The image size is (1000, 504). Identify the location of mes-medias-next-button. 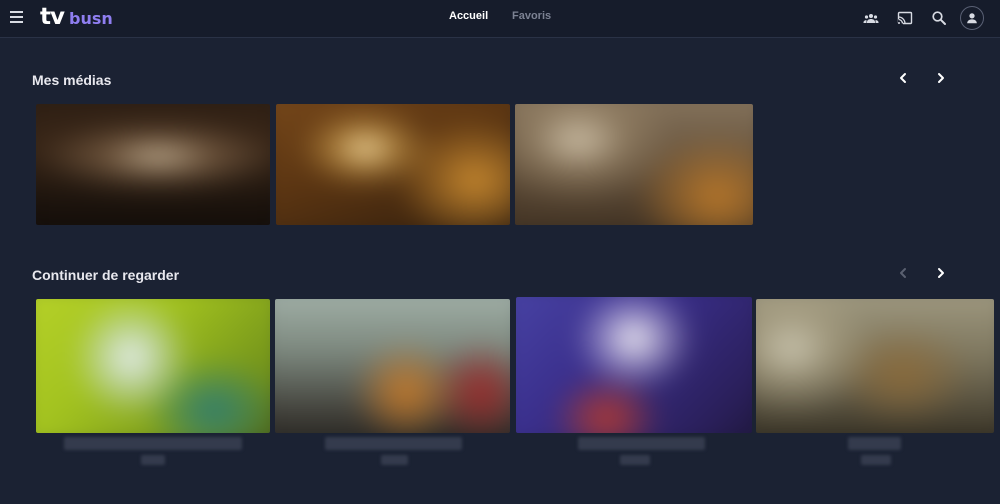
(941, 78).